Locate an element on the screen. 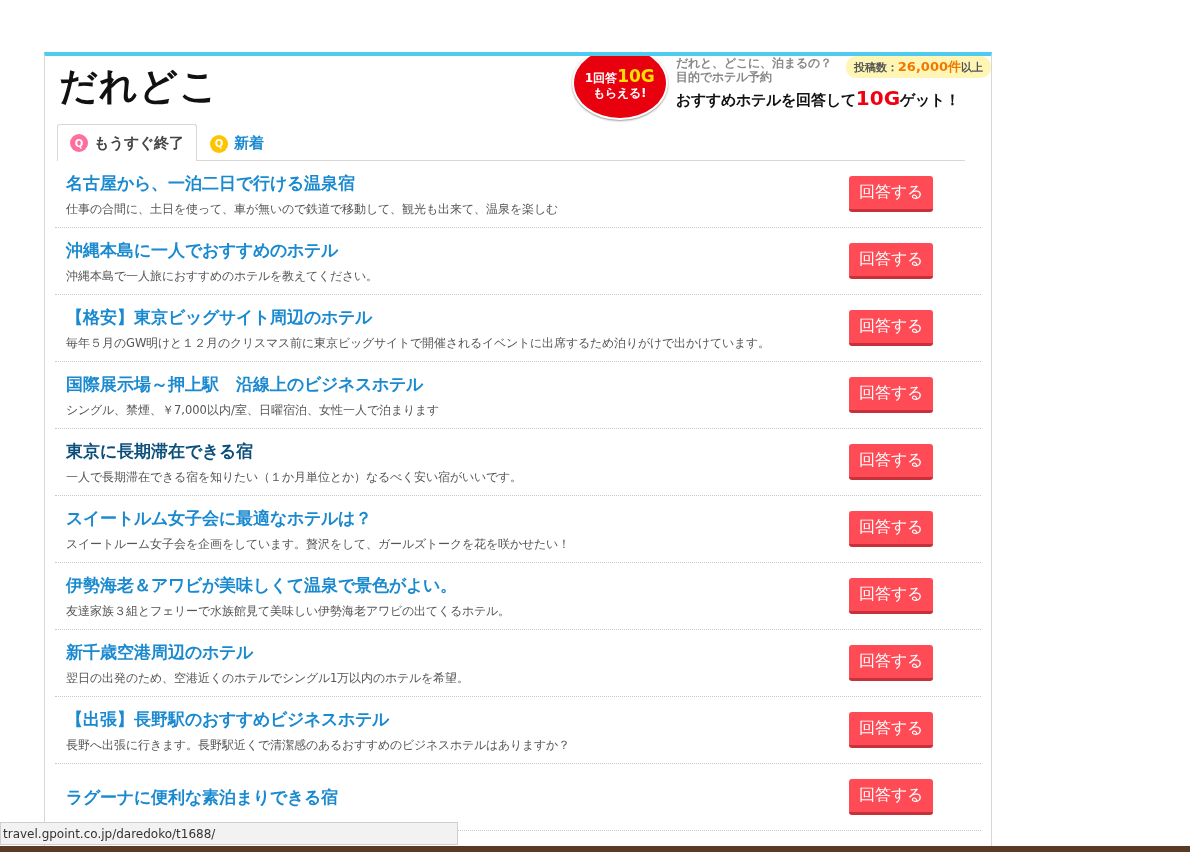  question-title: 伊勢海老＆アワビが美味しくて温泉で景色がよい。 is located at coordinates (288, 585).